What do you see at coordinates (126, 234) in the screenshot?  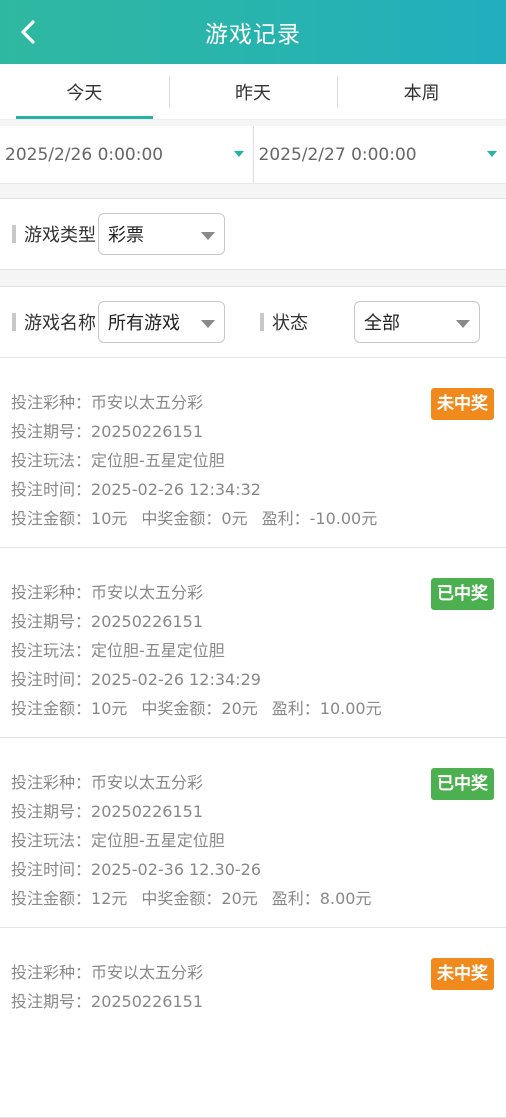 I see `game-type-value: 彩票` at bounding box center [126, 234].